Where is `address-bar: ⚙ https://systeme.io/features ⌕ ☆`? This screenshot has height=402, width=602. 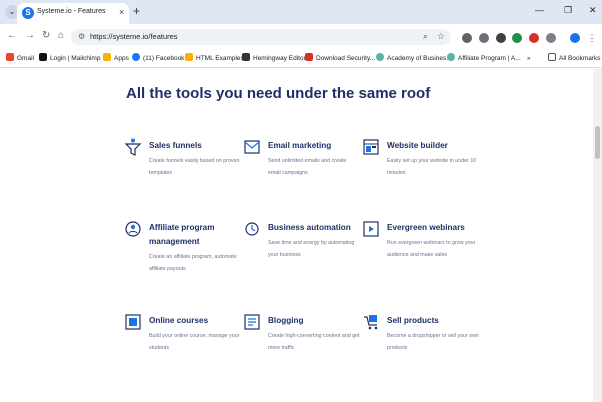 address-bar: ⚙ https://systeme.io/features ⌕ ☆ is located at coordinates (261, 37).